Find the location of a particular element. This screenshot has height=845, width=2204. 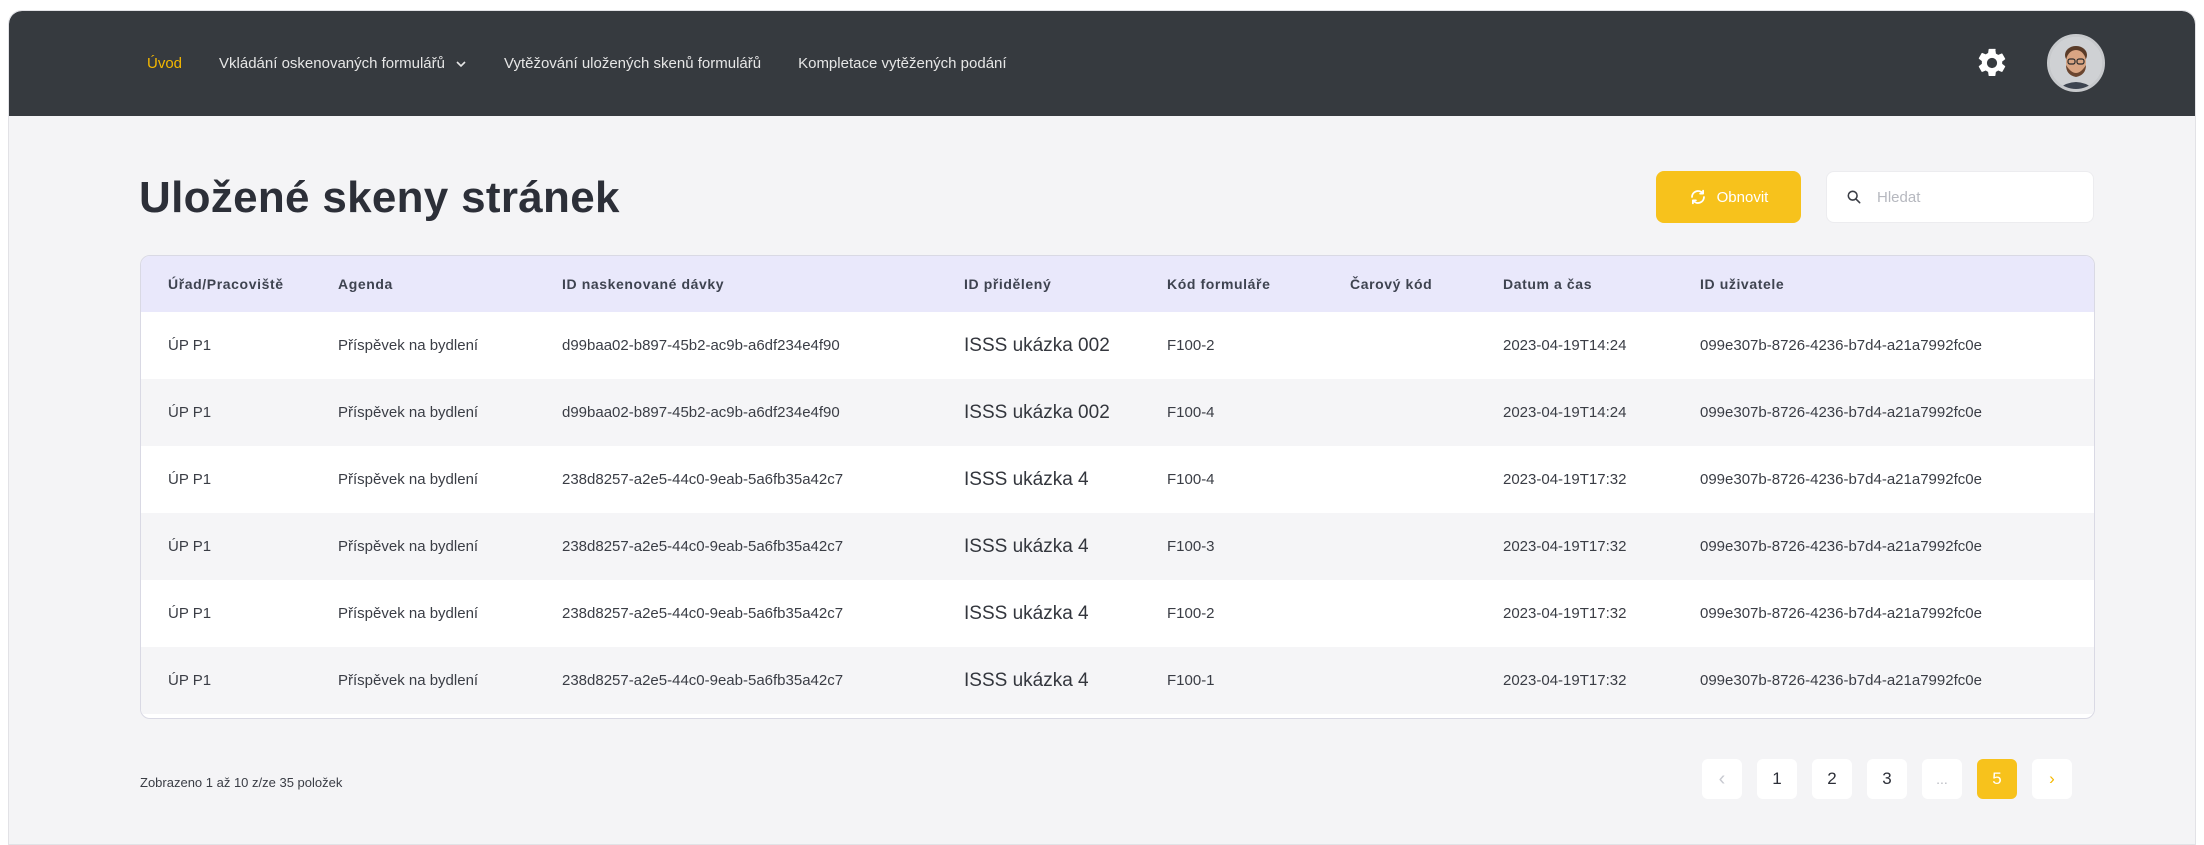

column-header-datum-cas: Datum a čas is located at coordinates (1601, 284).